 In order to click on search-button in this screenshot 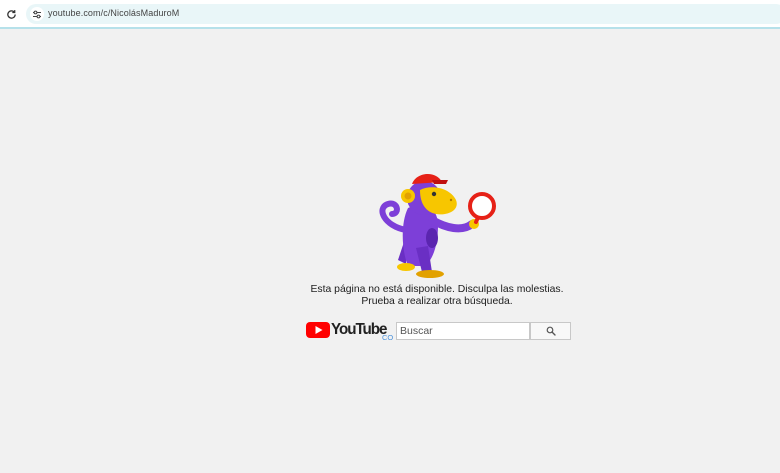, I will do `click(550, 331)`.